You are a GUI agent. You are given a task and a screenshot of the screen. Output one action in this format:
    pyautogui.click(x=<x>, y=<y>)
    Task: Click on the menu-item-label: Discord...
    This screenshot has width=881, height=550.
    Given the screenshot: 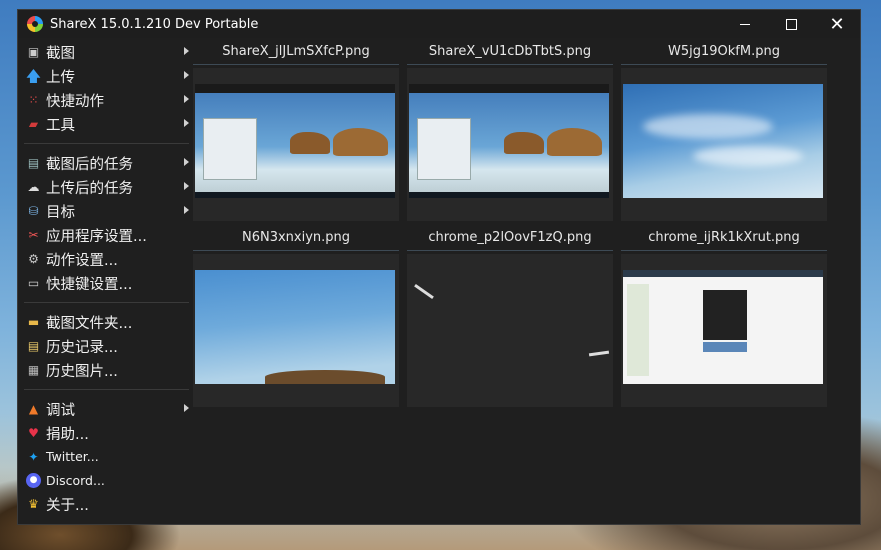 What is the action you would take?
    pyautogui.click(x=75, y=480)
    